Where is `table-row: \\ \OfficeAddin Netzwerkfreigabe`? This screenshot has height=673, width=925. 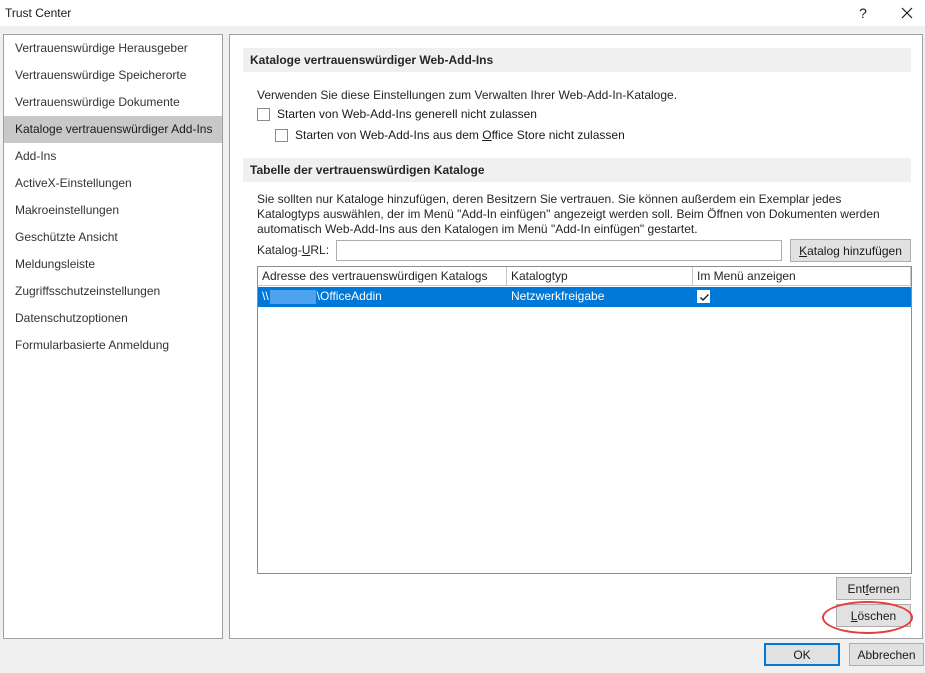 table-row: \\ \OfficeAddin Netzwerkfreigabe is located at coordinates (584, 297).